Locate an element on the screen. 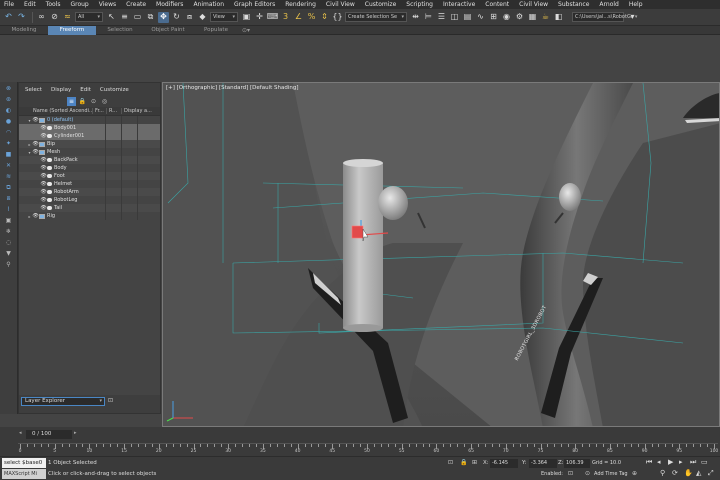 The image size is (720, 480). redo-icon: ↷ is located at coordinates (21, 17).